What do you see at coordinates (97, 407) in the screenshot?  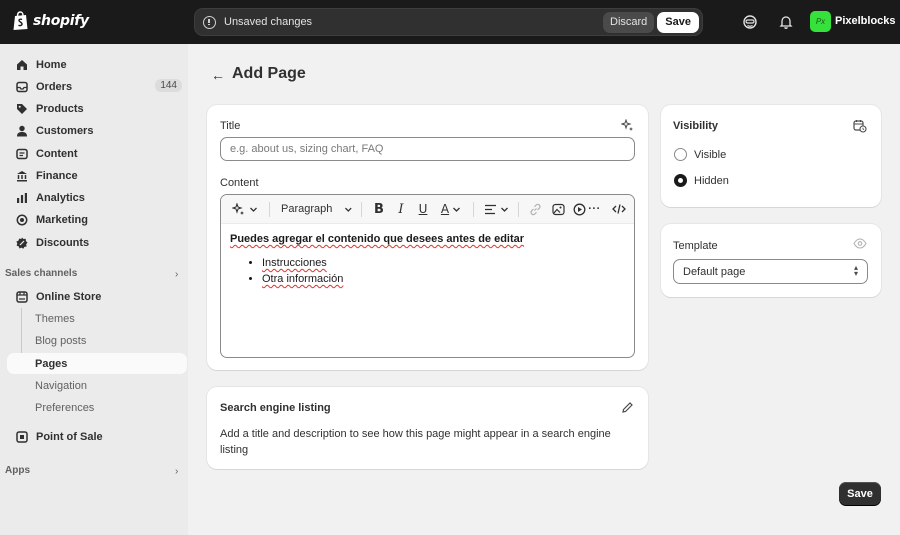 I see `sidebar-subitem-preferences: Preferences` at bounding box center [97, 407].